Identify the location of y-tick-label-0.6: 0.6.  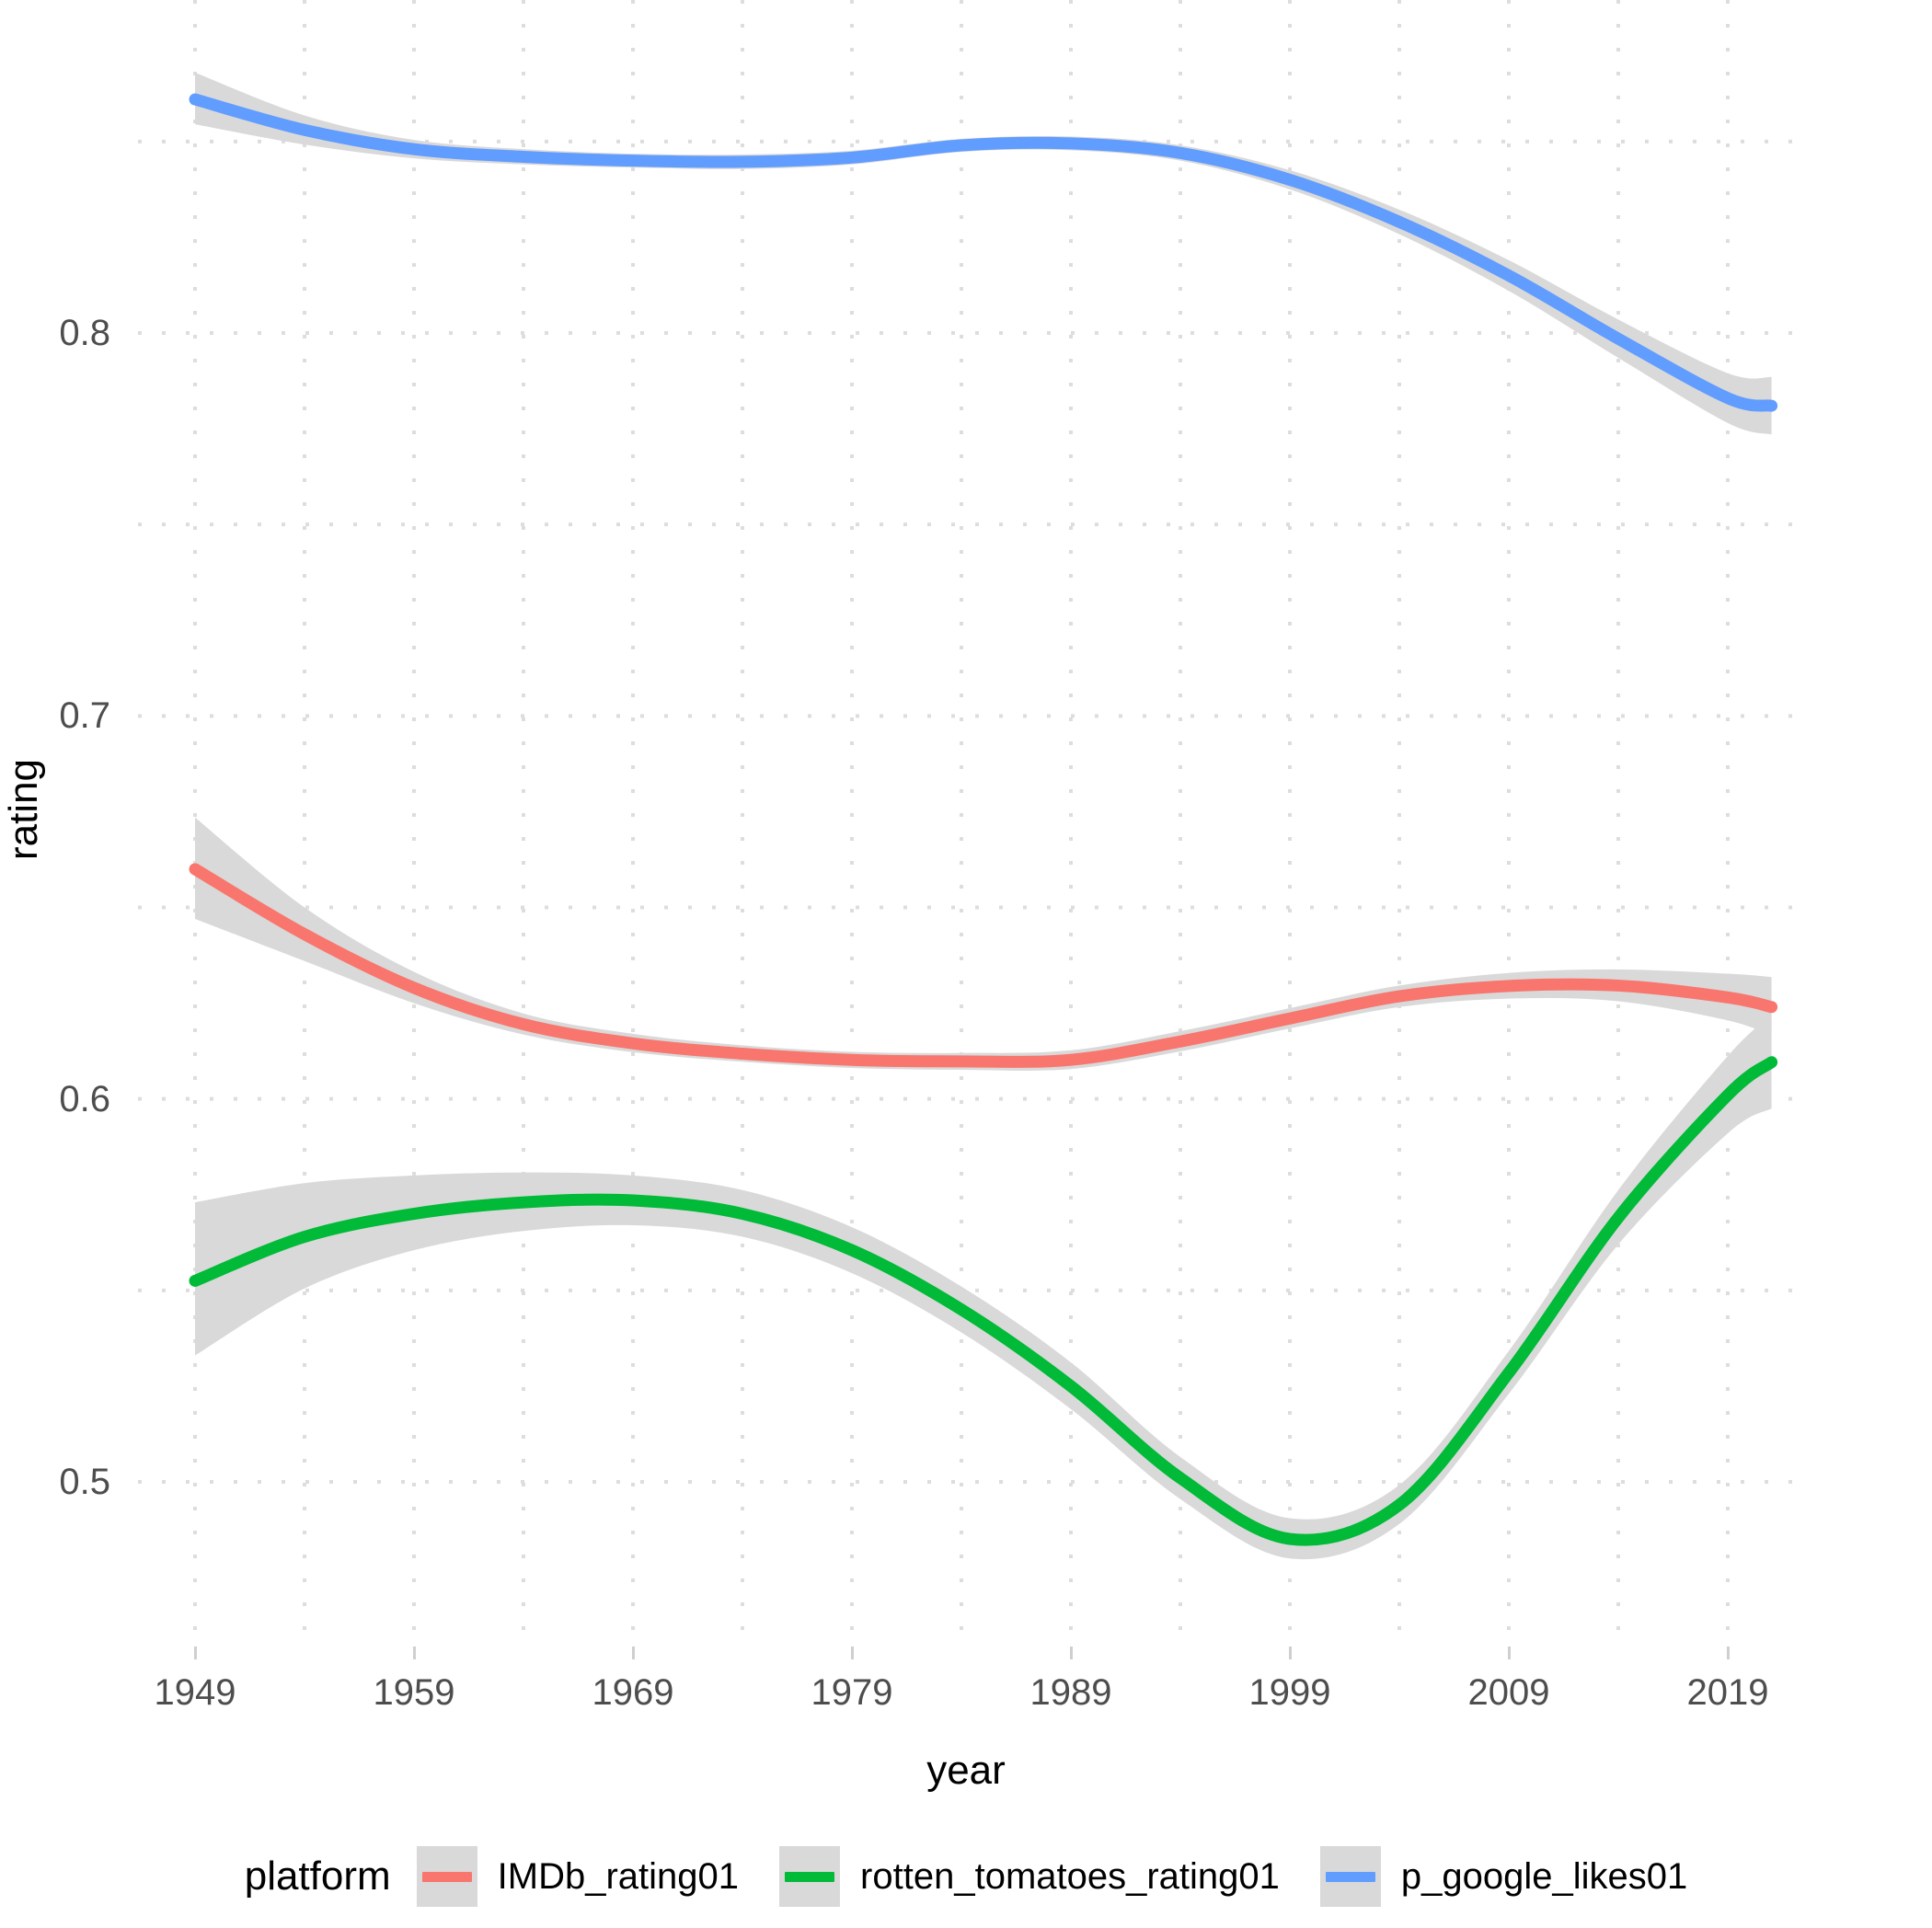
(84, 1098).